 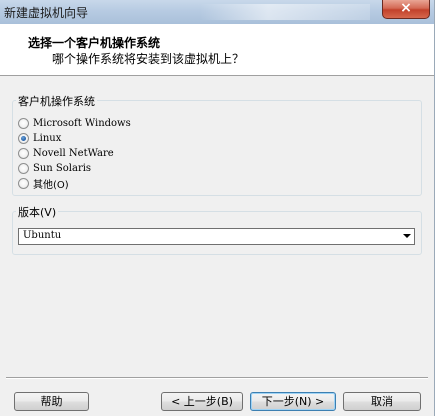 What do you see at coordinates (73, 153) in the screenshot?
I see `radio-label: Novell NetWare` at bounding box center [73, 153].